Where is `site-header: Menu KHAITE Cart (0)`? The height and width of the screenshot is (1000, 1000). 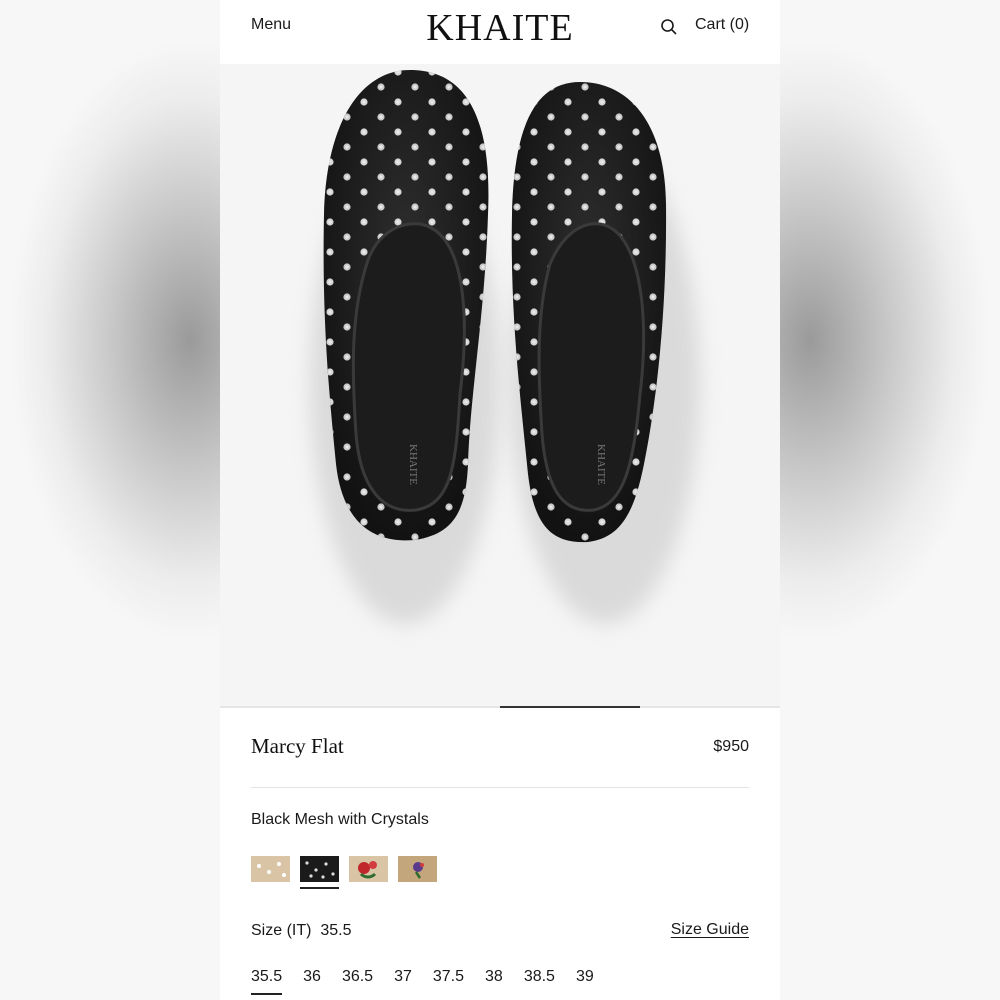 site-header: Menu KHAITE Cart (0) is located at coordinates (500, 32).